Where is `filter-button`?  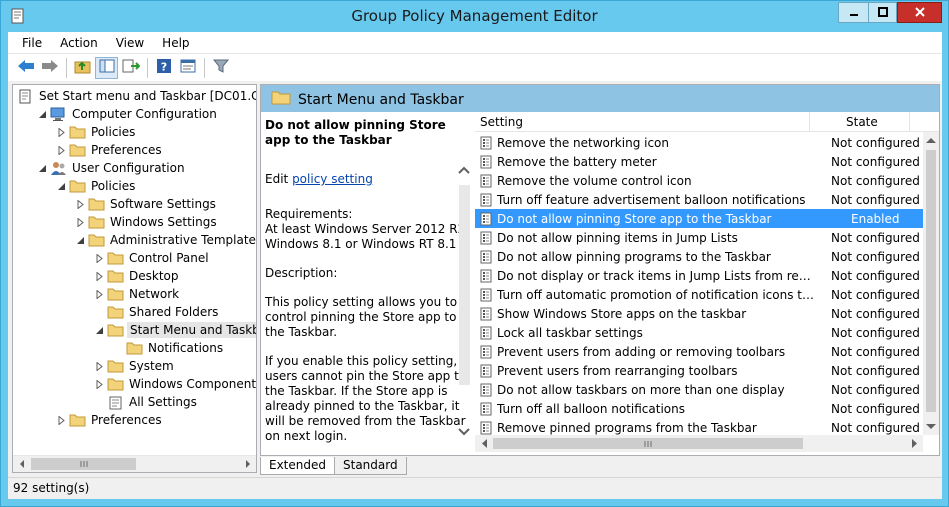
filter-button is located at coordinates (220, 68).